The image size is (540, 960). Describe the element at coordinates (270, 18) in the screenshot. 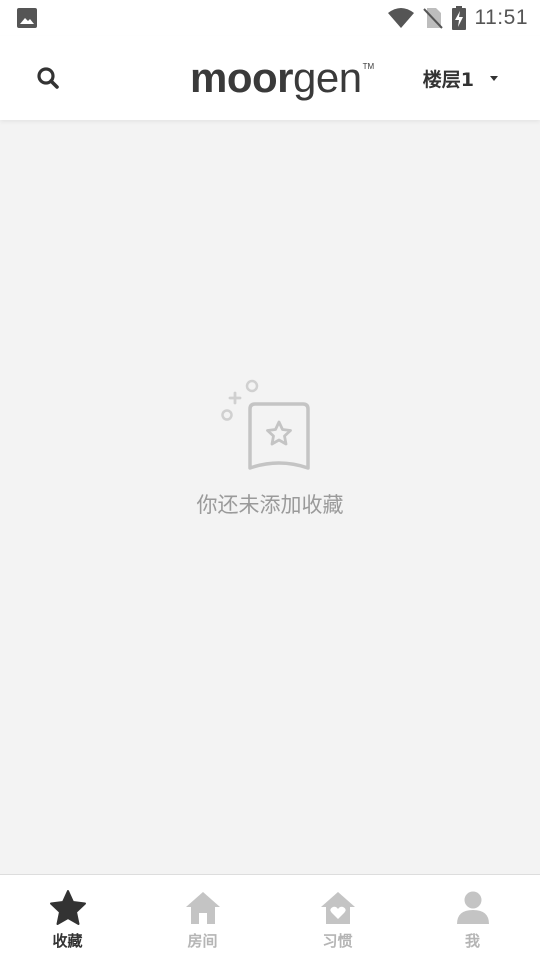

I see `status-bar: 11:51` at that location.